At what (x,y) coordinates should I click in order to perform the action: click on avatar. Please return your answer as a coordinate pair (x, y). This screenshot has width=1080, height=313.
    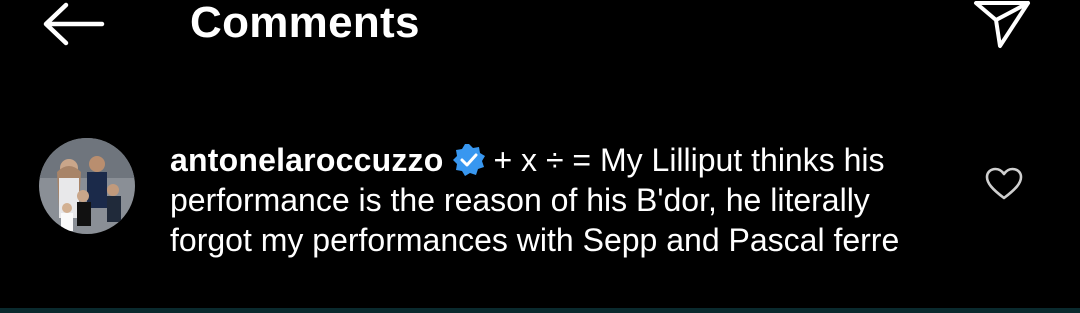
    Looking at the image, I should click on (87, 186).